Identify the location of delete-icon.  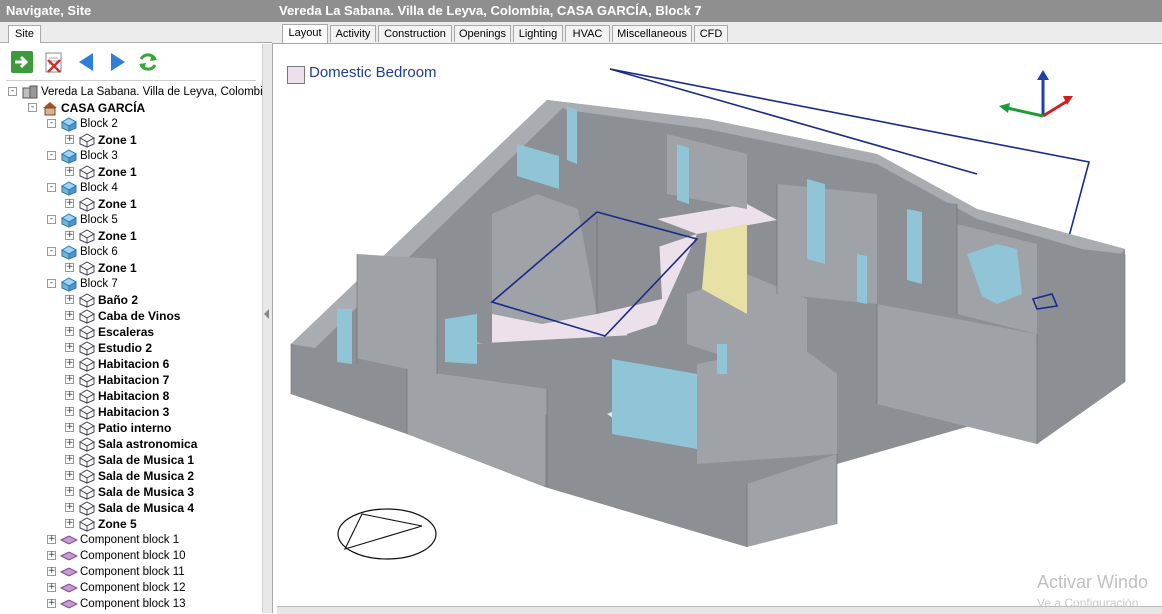
(53, 62).